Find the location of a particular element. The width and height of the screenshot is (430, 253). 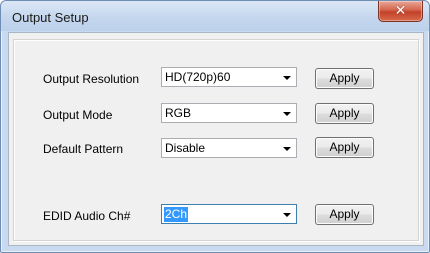

default-pattern-apply-button: Apply is located at coordinates (344, 147).